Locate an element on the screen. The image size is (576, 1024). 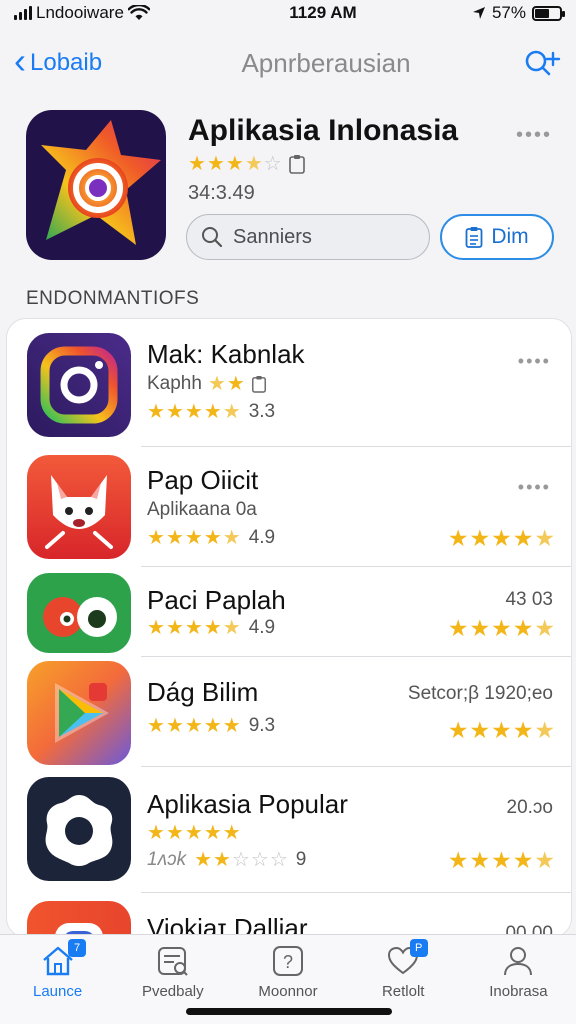
list-search-icon is located at coordinates (172, 961).